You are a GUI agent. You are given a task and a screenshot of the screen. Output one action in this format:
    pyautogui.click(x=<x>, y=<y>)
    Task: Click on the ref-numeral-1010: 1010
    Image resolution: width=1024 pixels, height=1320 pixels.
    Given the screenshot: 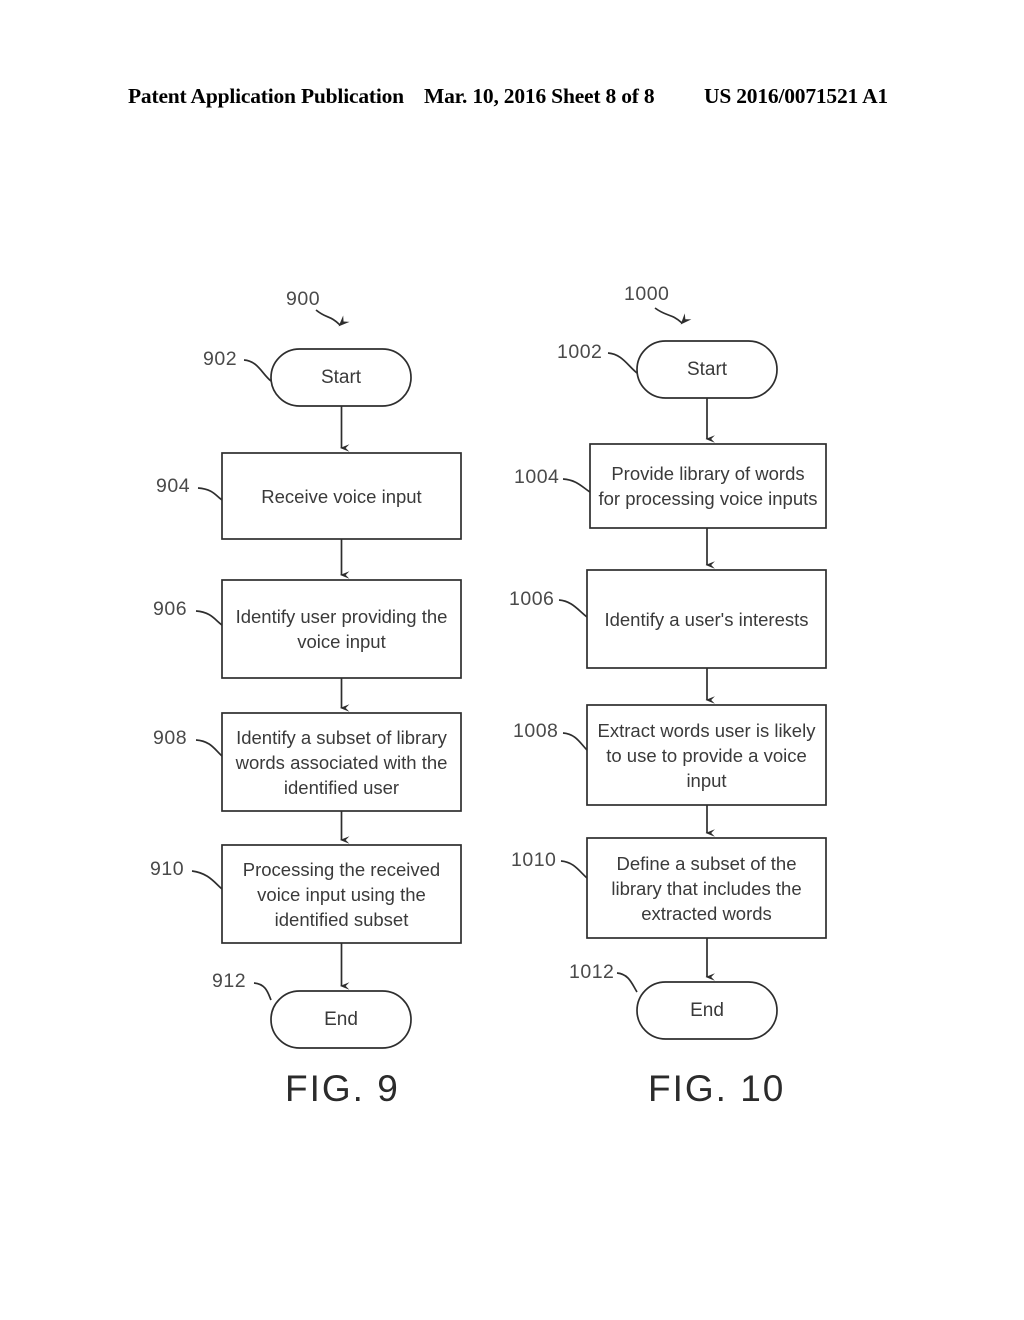 What is the action you would take?
    pyautogui.click(x=534, y=860)
    